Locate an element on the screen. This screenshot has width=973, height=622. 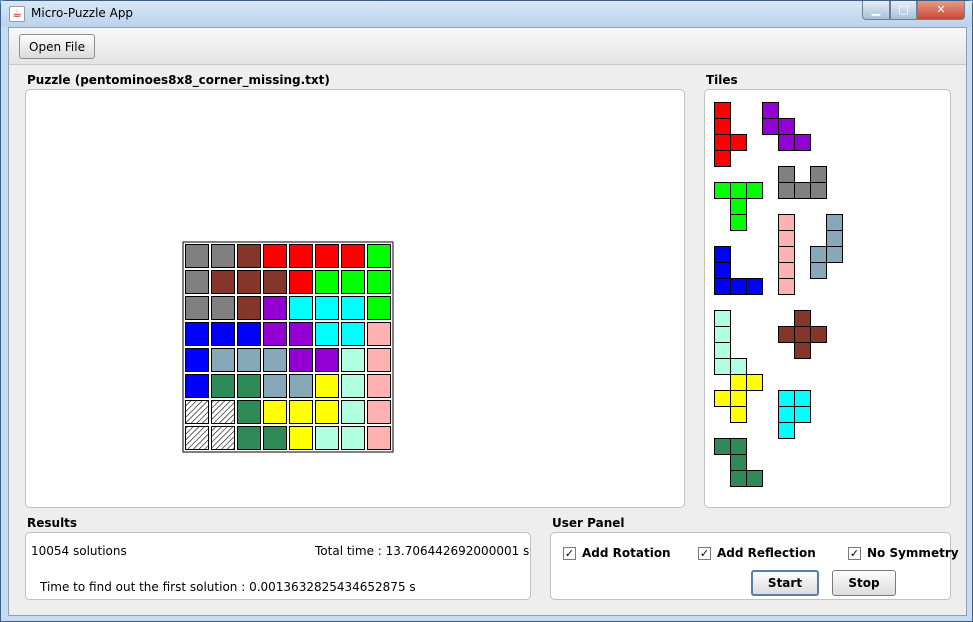
no-symmetry-label: No Symmetry is located at coordinates (913, 553).